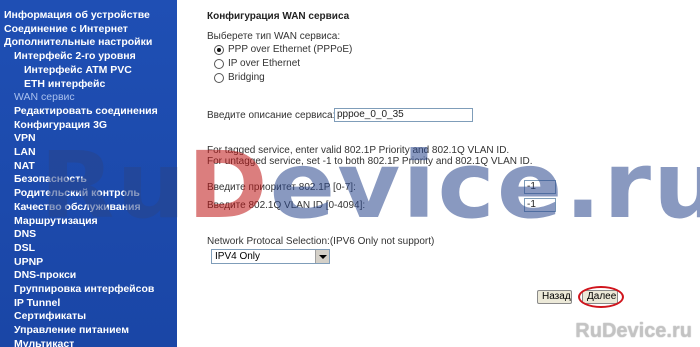  What do you see at coordinates (601, 297) in the screenshot?
I see `next-button-highlight` at bounding box center [601, 297].